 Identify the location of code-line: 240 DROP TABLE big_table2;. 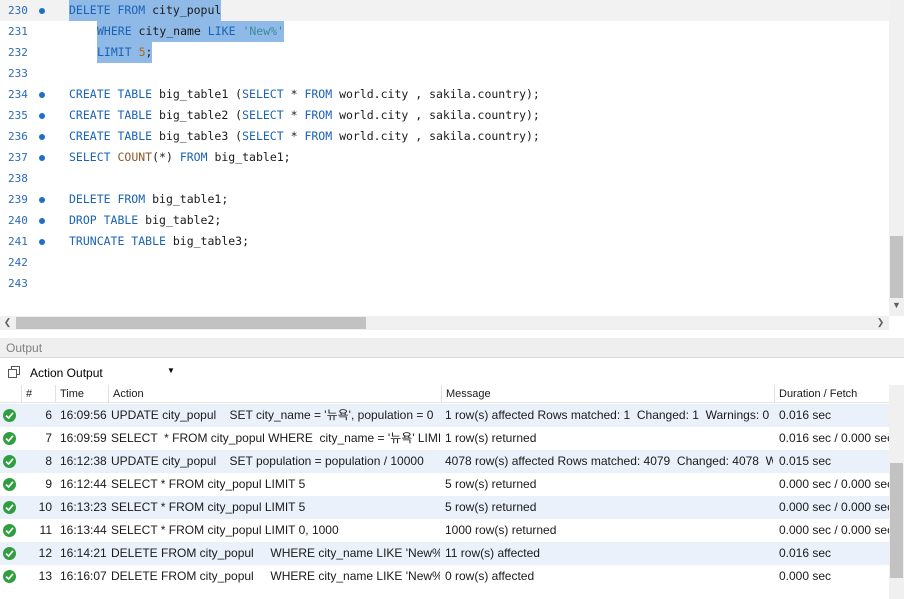
(444, 220).